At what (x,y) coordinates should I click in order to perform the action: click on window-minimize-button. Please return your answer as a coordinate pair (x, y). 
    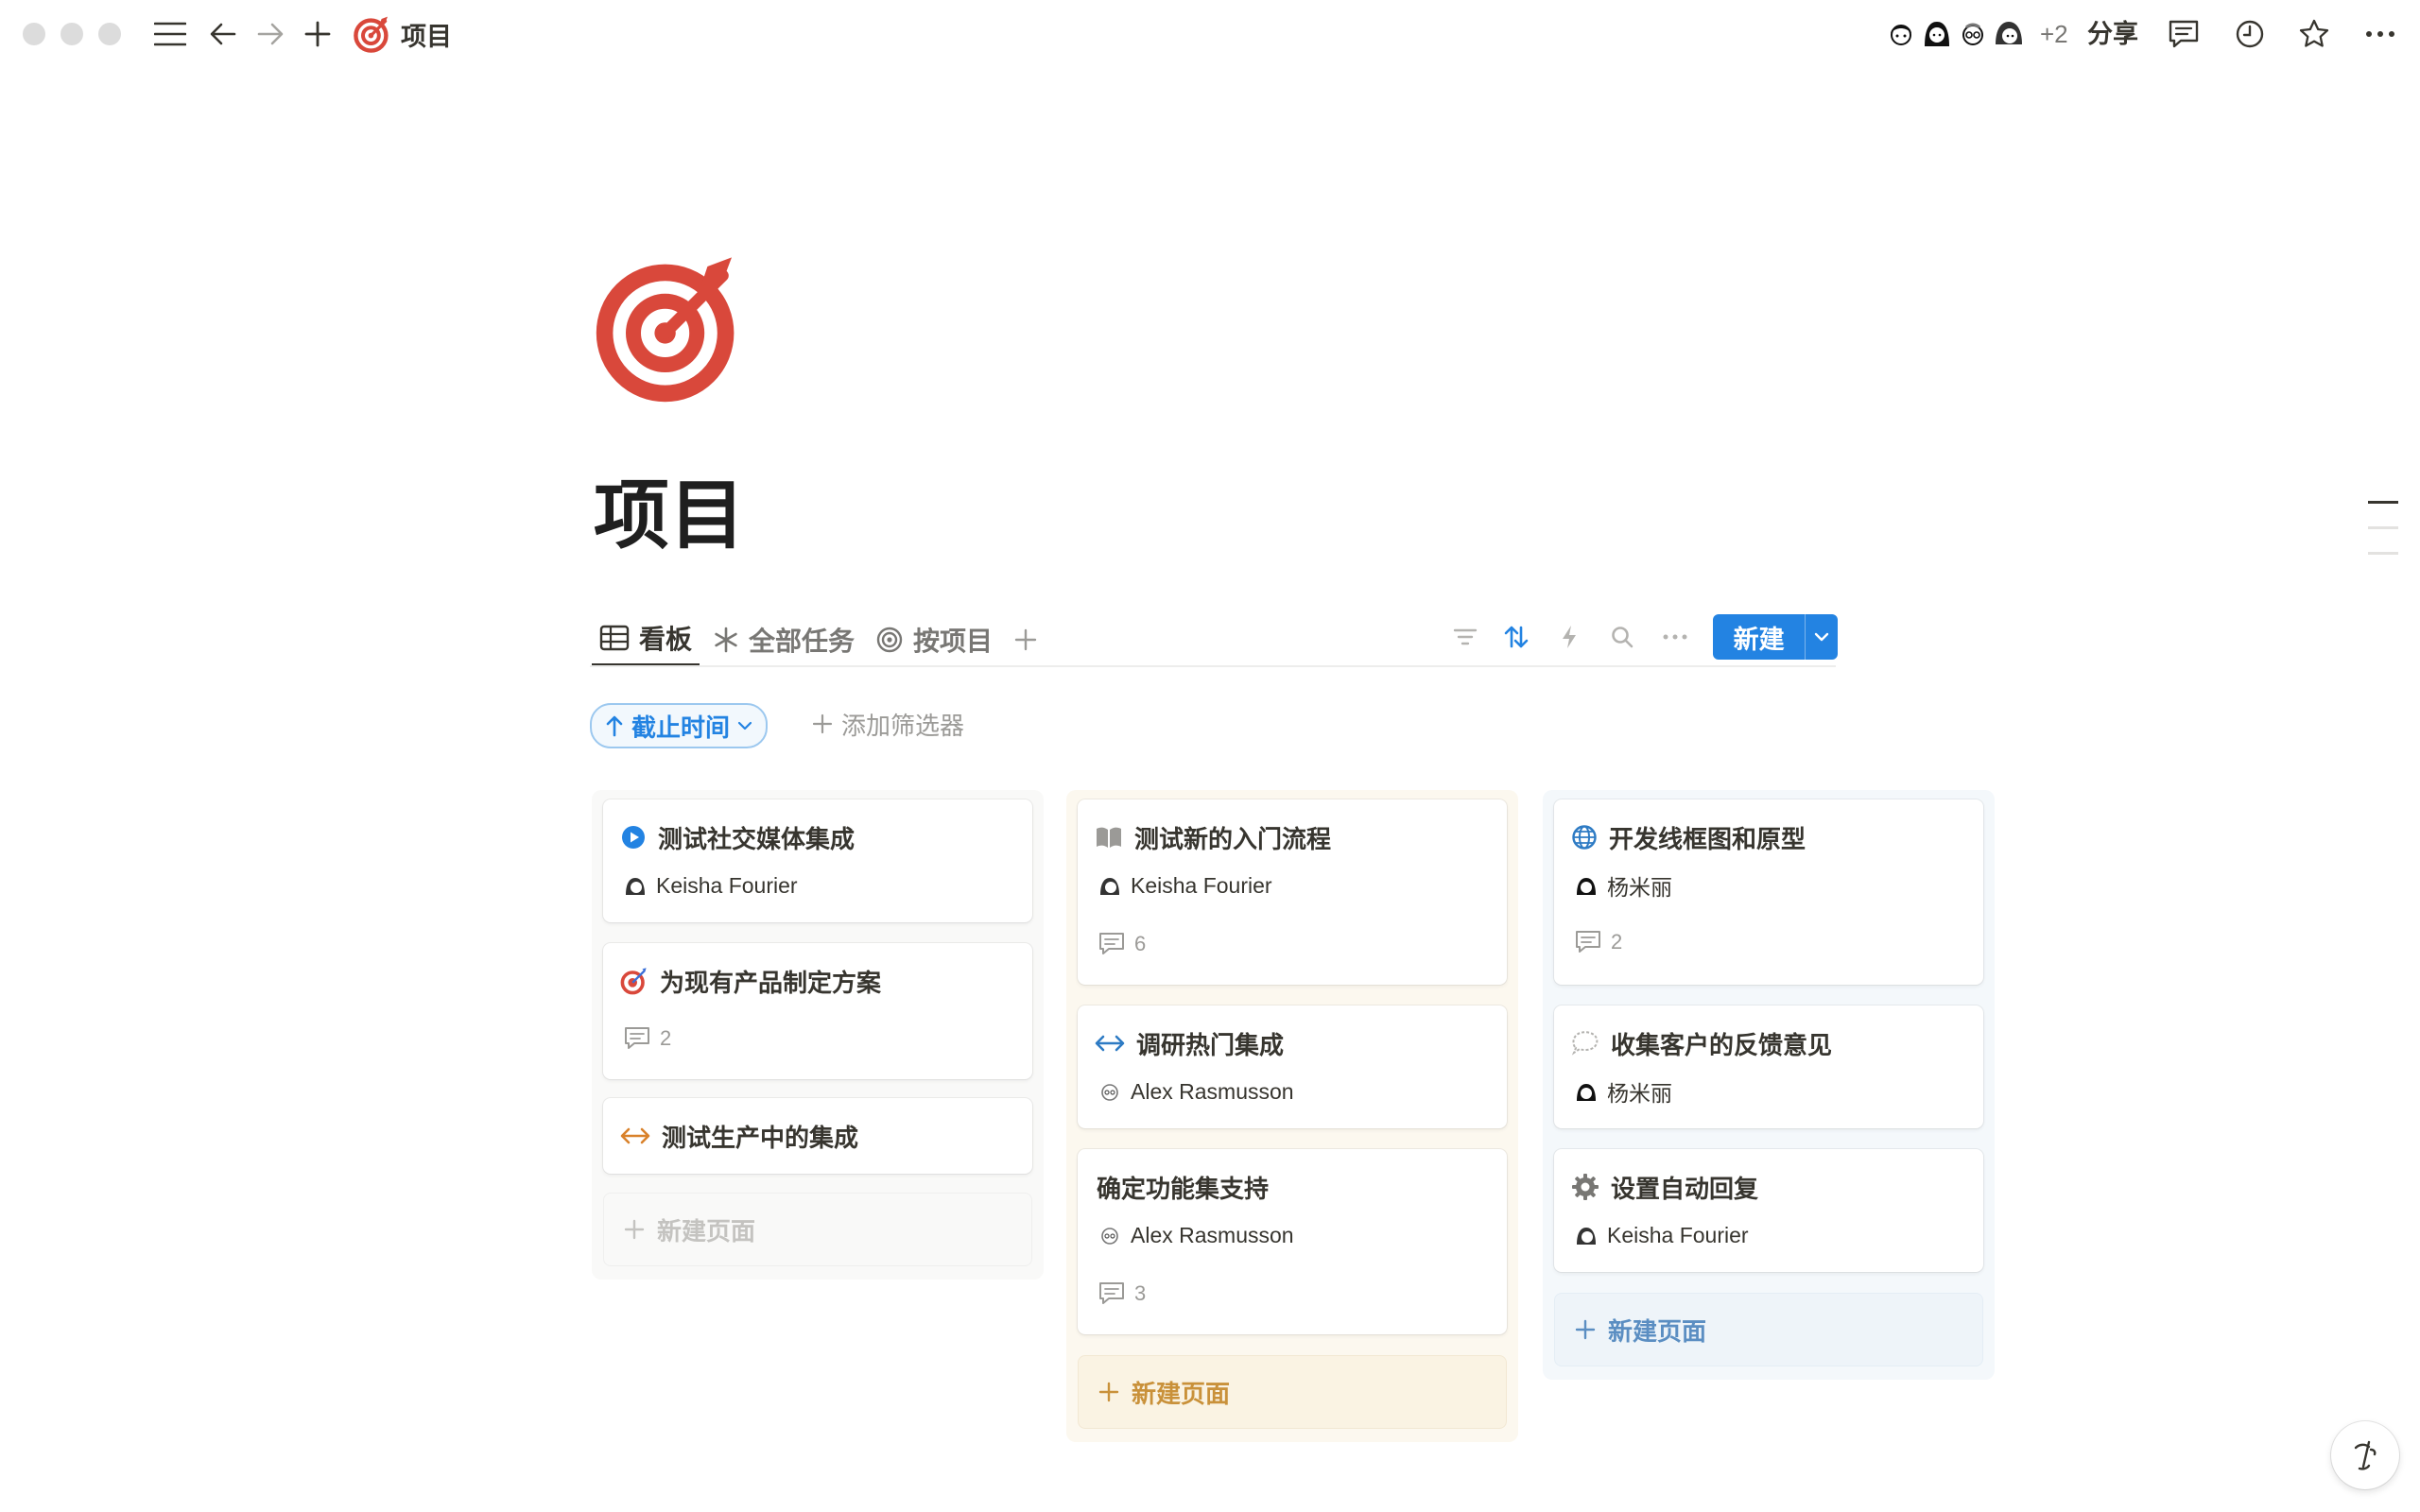
    Looking at the image, I should click on (71, 34).